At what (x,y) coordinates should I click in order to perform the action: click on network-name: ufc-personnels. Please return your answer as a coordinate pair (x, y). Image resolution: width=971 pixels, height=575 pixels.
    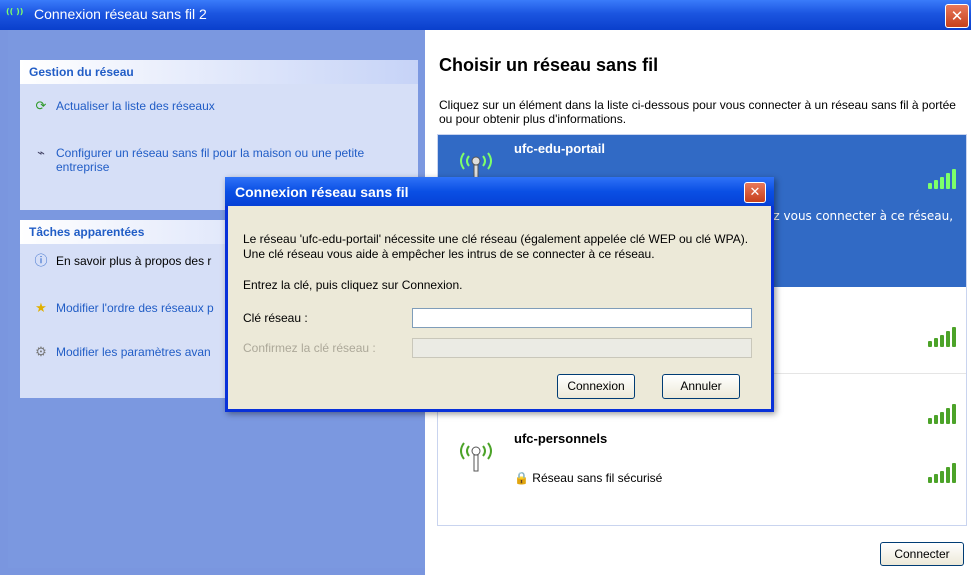
    Looking at the image, I should click on (561, 438).